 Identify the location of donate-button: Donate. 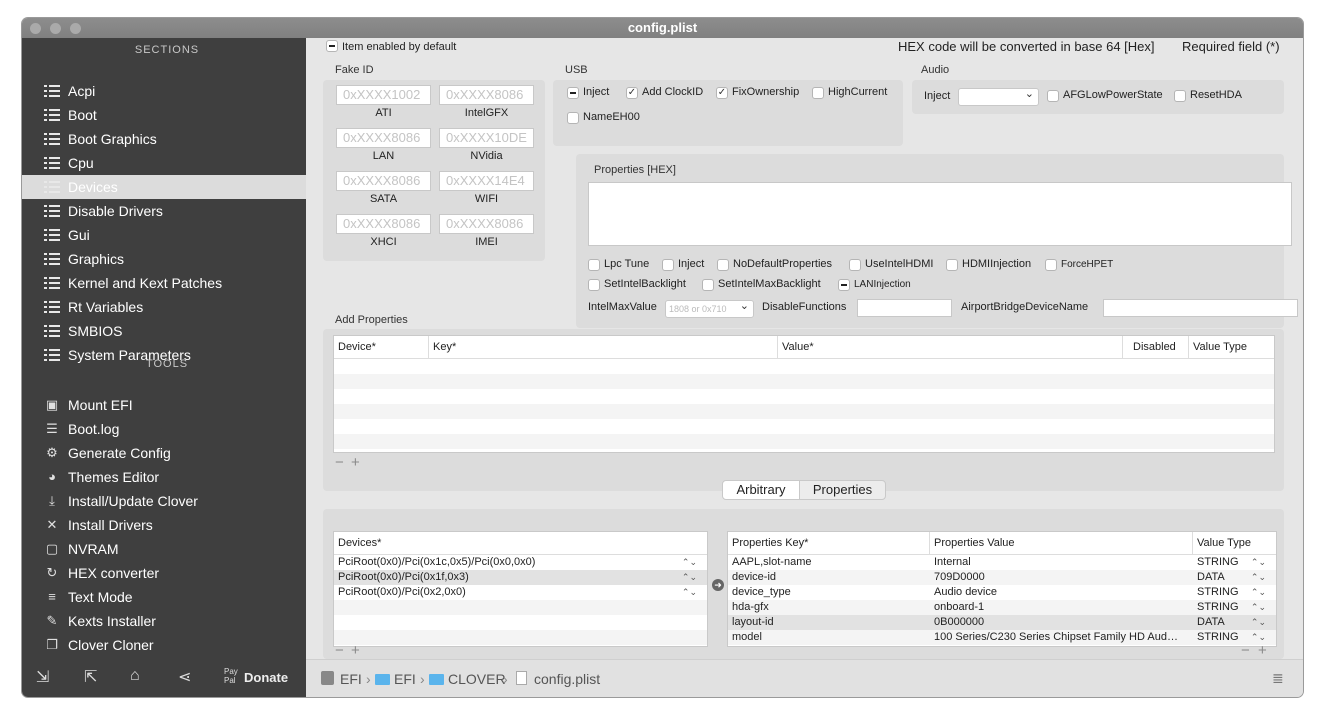
(266, 677).